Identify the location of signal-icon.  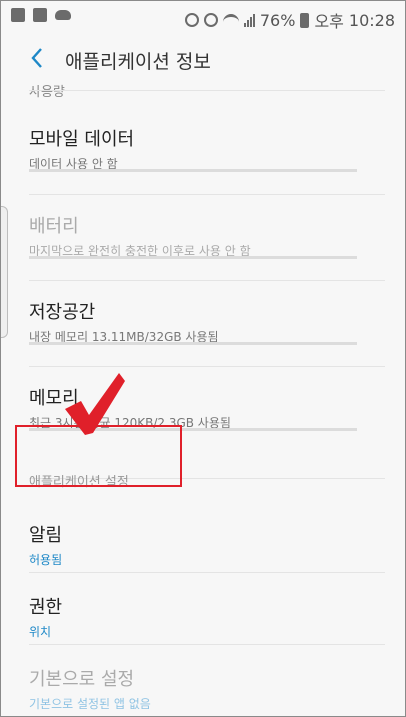
(249, 20).